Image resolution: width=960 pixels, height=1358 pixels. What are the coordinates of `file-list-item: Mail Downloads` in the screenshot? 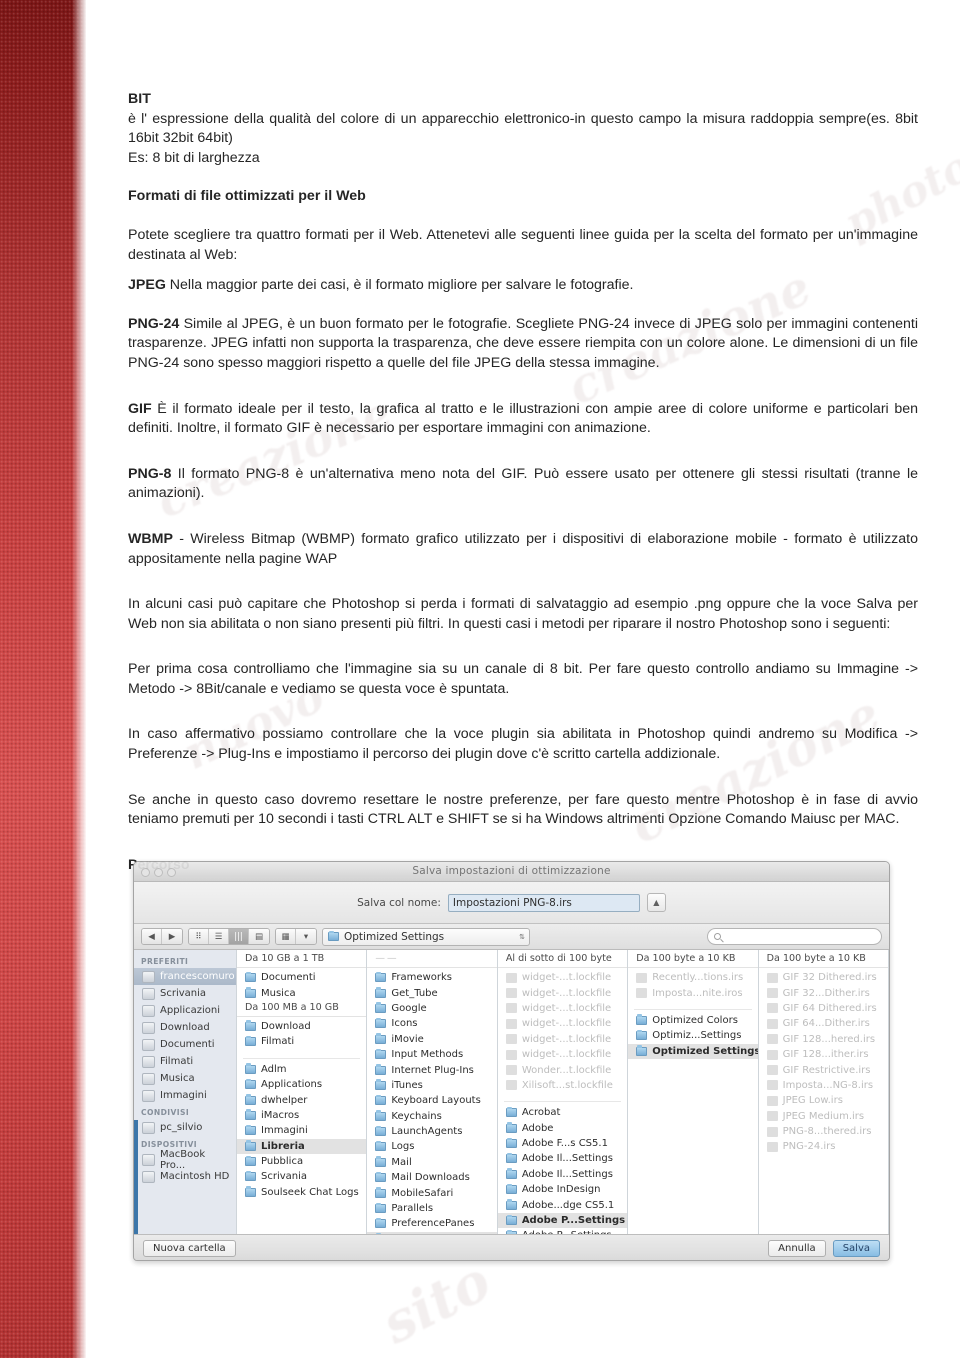 It's located at (431, 1177).